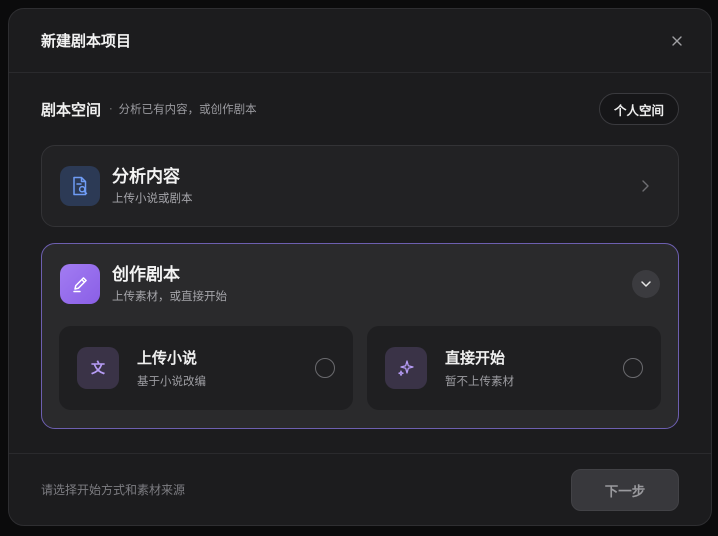  I want to click on dialog-footer: 请选择开始方式和素材来源 下一步, so click(360, 489).